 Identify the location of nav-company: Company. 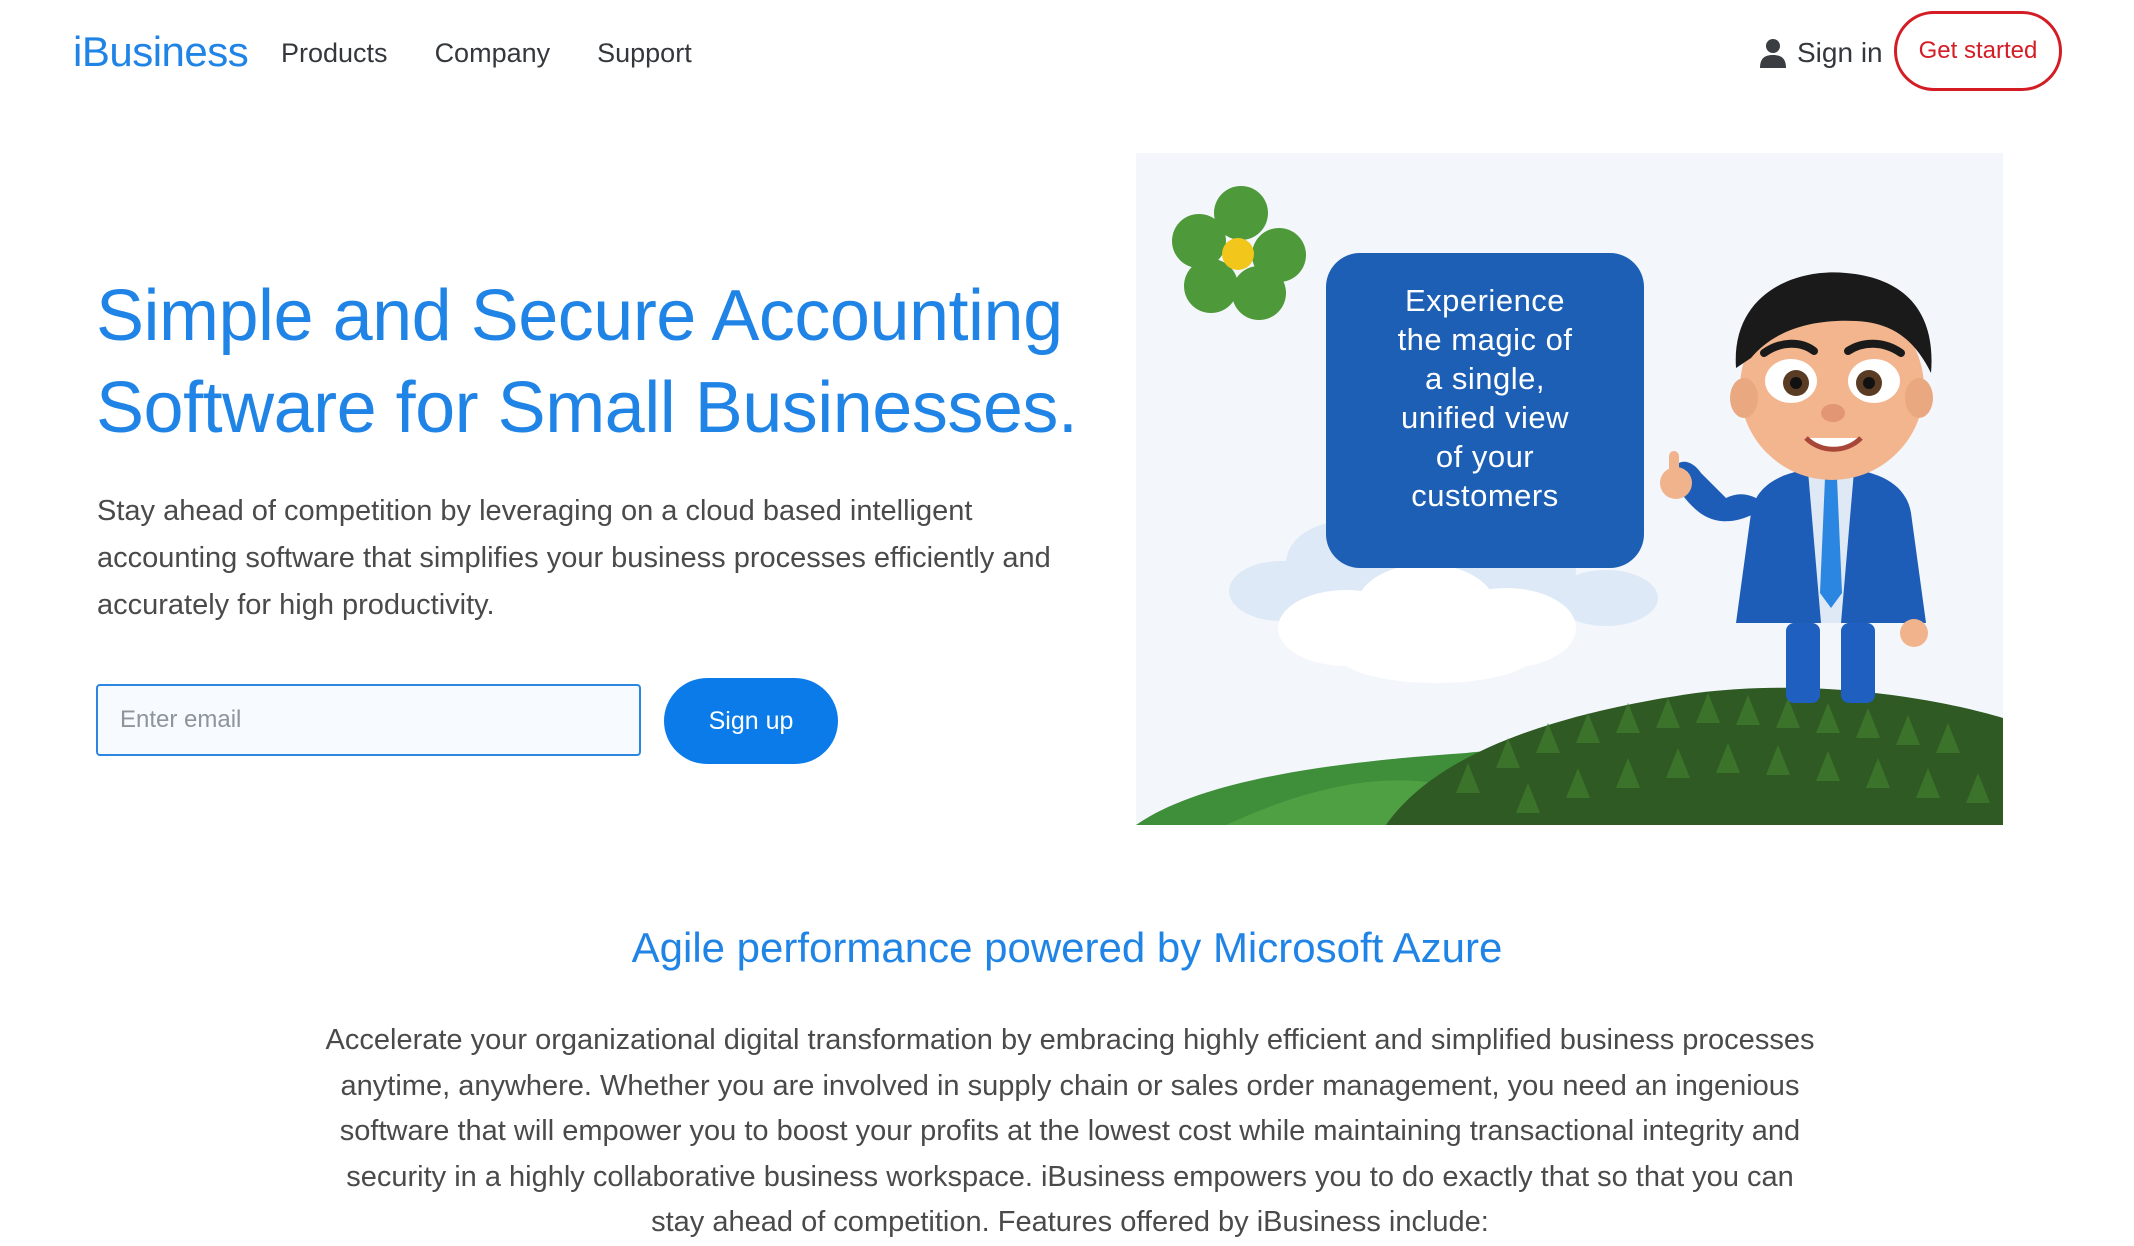
(493, 53).